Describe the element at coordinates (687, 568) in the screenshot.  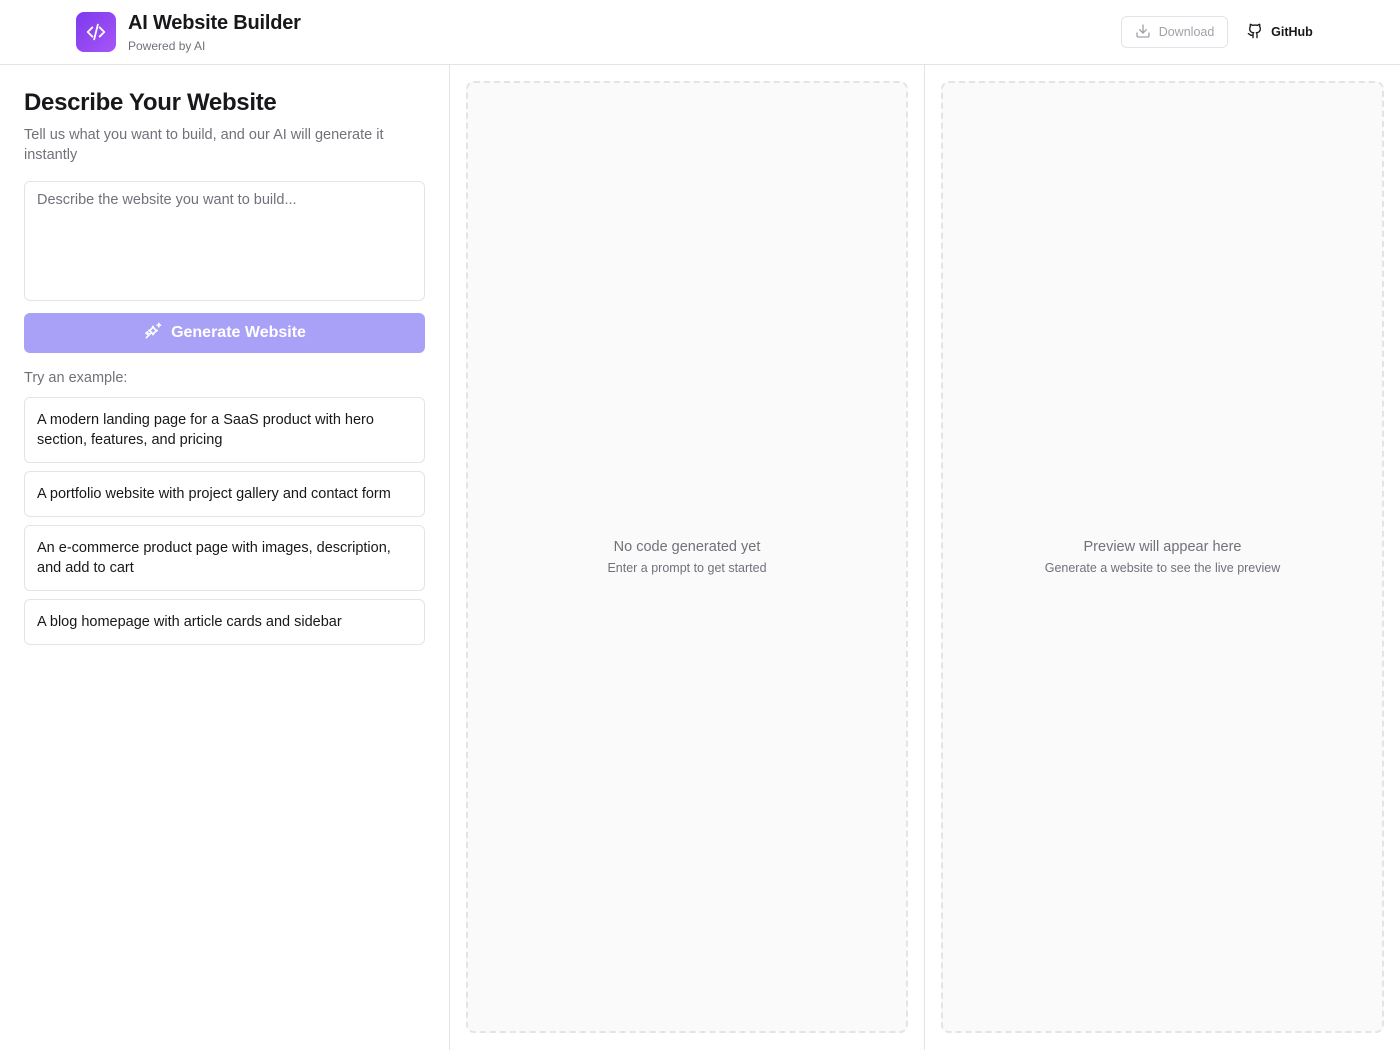
I see `code-empty-subtitle: Enter a prompt to get started` at that location.